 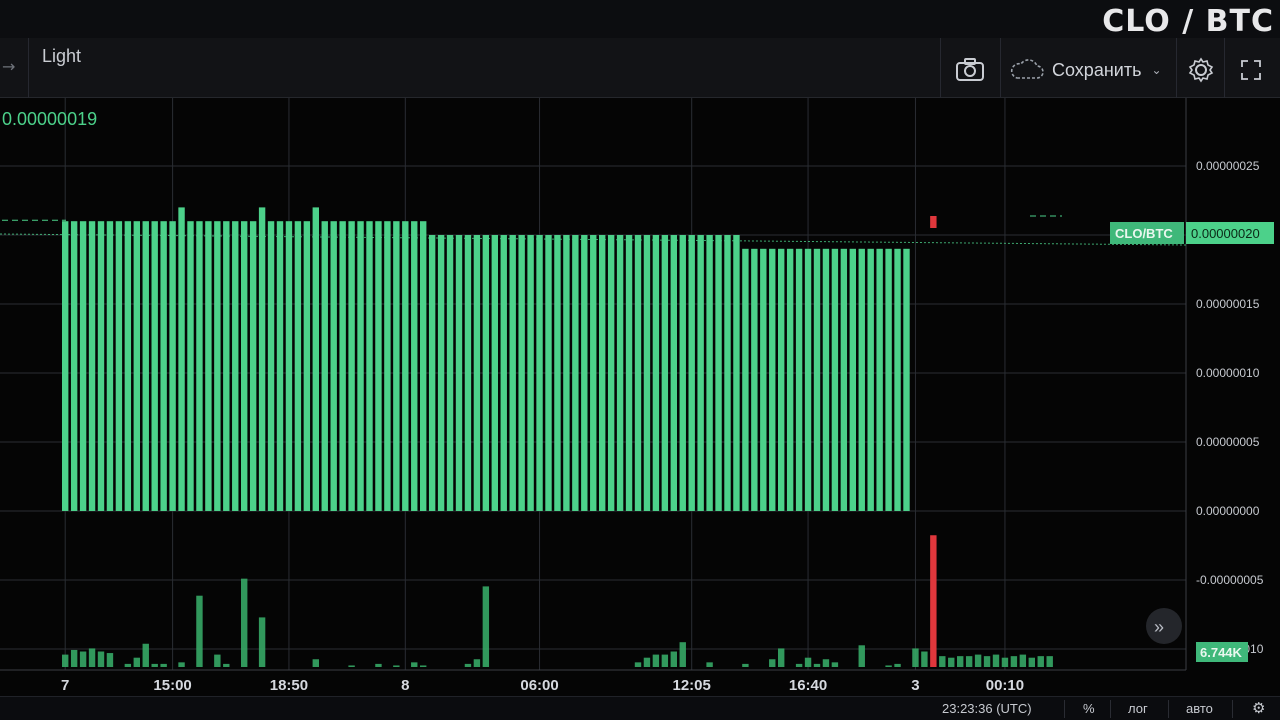 I want to click on volume-tag: 6.744K, so click(x=1221, y=652).